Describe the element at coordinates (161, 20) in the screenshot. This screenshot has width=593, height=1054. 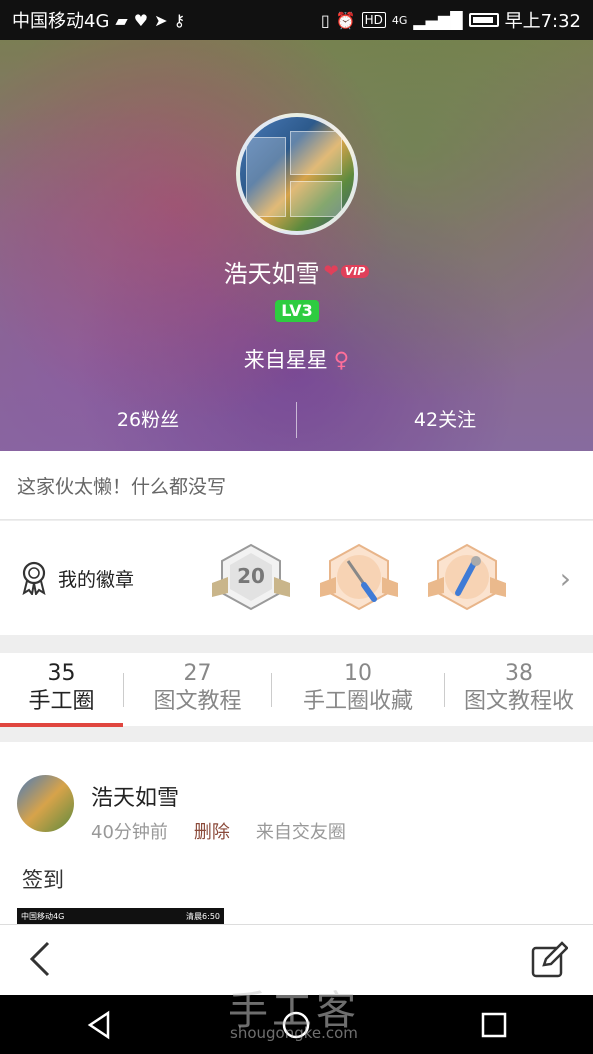
I see `paper-plane-icon: ➤` at that location.